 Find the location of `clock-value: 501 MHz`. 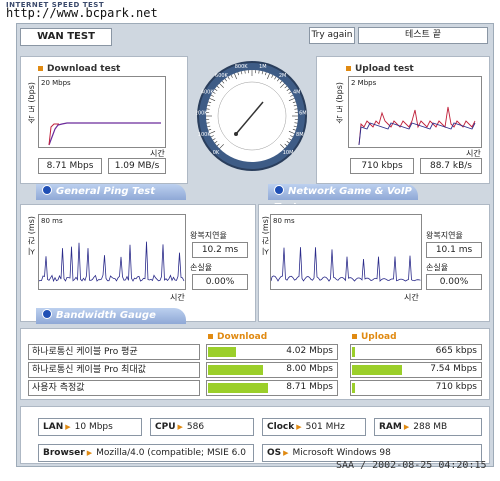

clock-value: 501 MHz is located at coordinates (325, 427).